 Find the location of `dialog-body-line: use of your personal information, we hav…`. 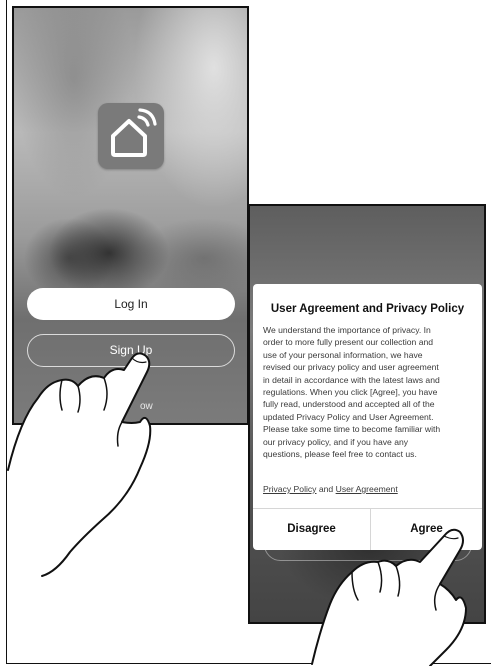

dialog-body-line: use of your personal information, we hav… is located at coordinates (343, 354).